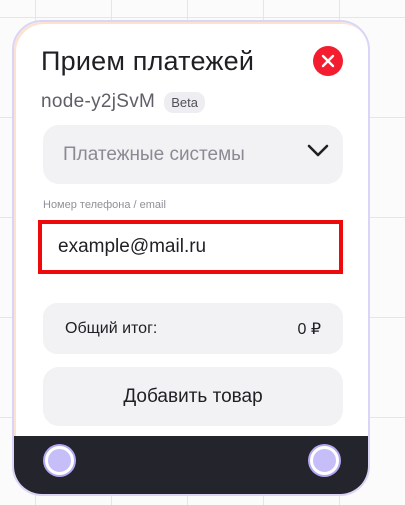 Image resolution: width=405 pixels, height=505 pixels. I want to click on close-button, so click(328, 61).